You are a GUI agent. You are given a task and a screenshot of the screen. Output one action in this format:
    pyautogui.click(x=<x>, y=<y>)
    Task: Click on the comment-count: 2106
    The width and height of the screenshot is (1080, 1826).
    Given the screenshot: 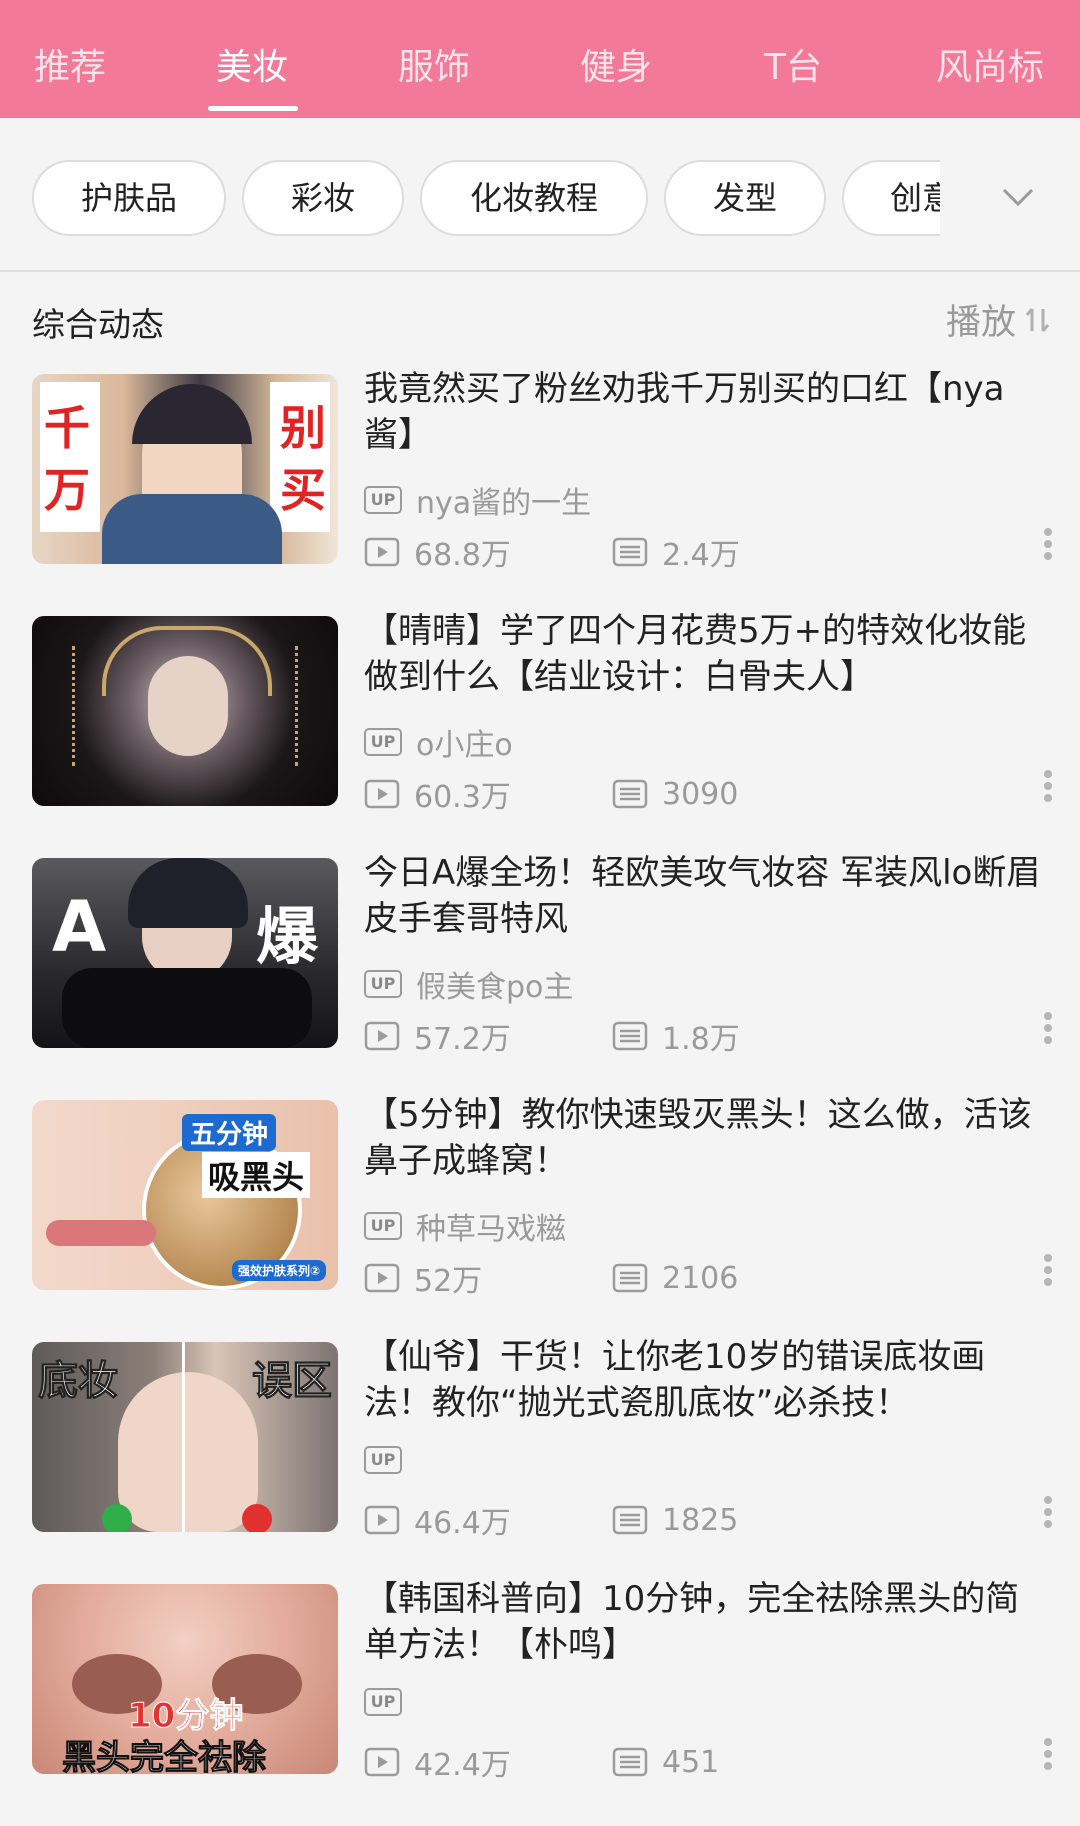 What is the action you would take?
    pyautogui.click(x=675, y=1278)
    